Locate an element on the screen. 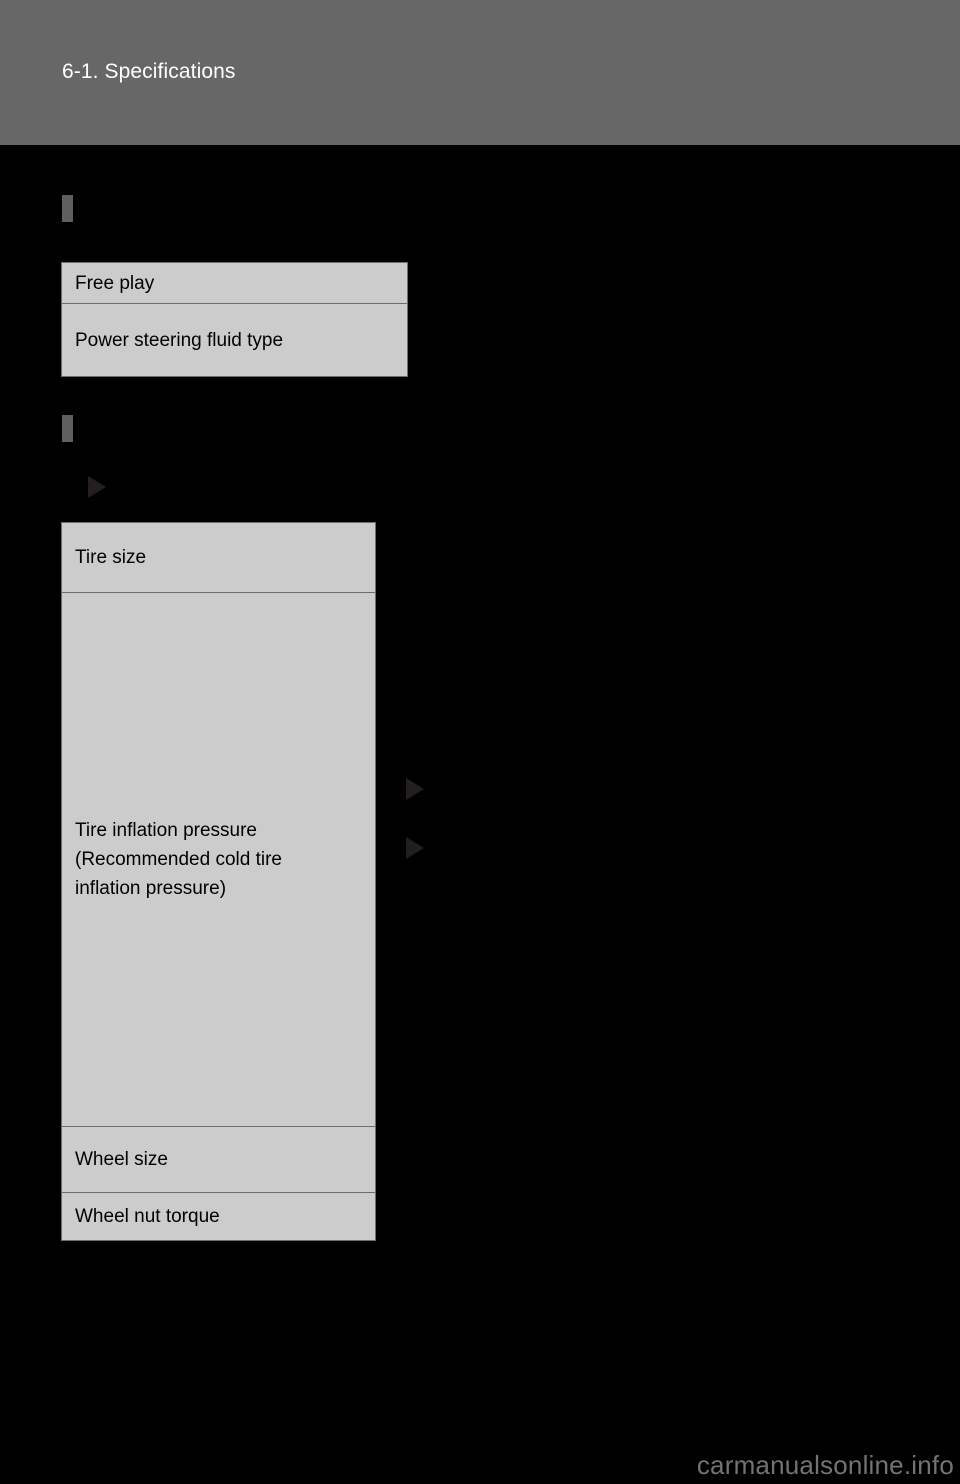  spec-label-power-steering-fluid-type: Power steering fluid type is located at coordinates (234, 340).